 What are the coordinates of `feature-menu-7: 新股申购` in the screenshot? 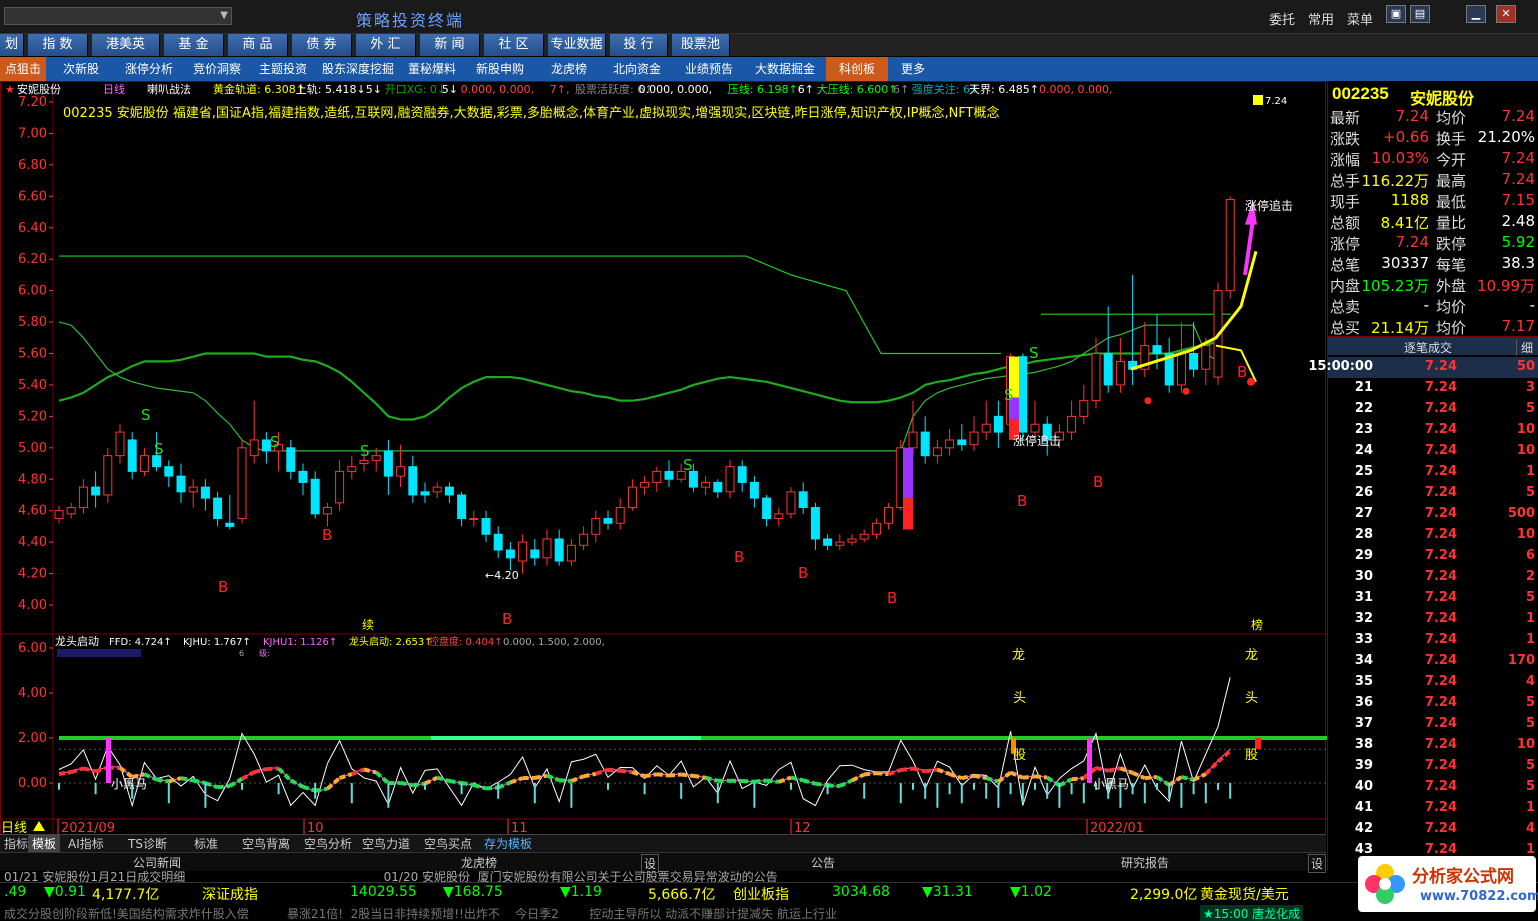 It's located at (500, 69).